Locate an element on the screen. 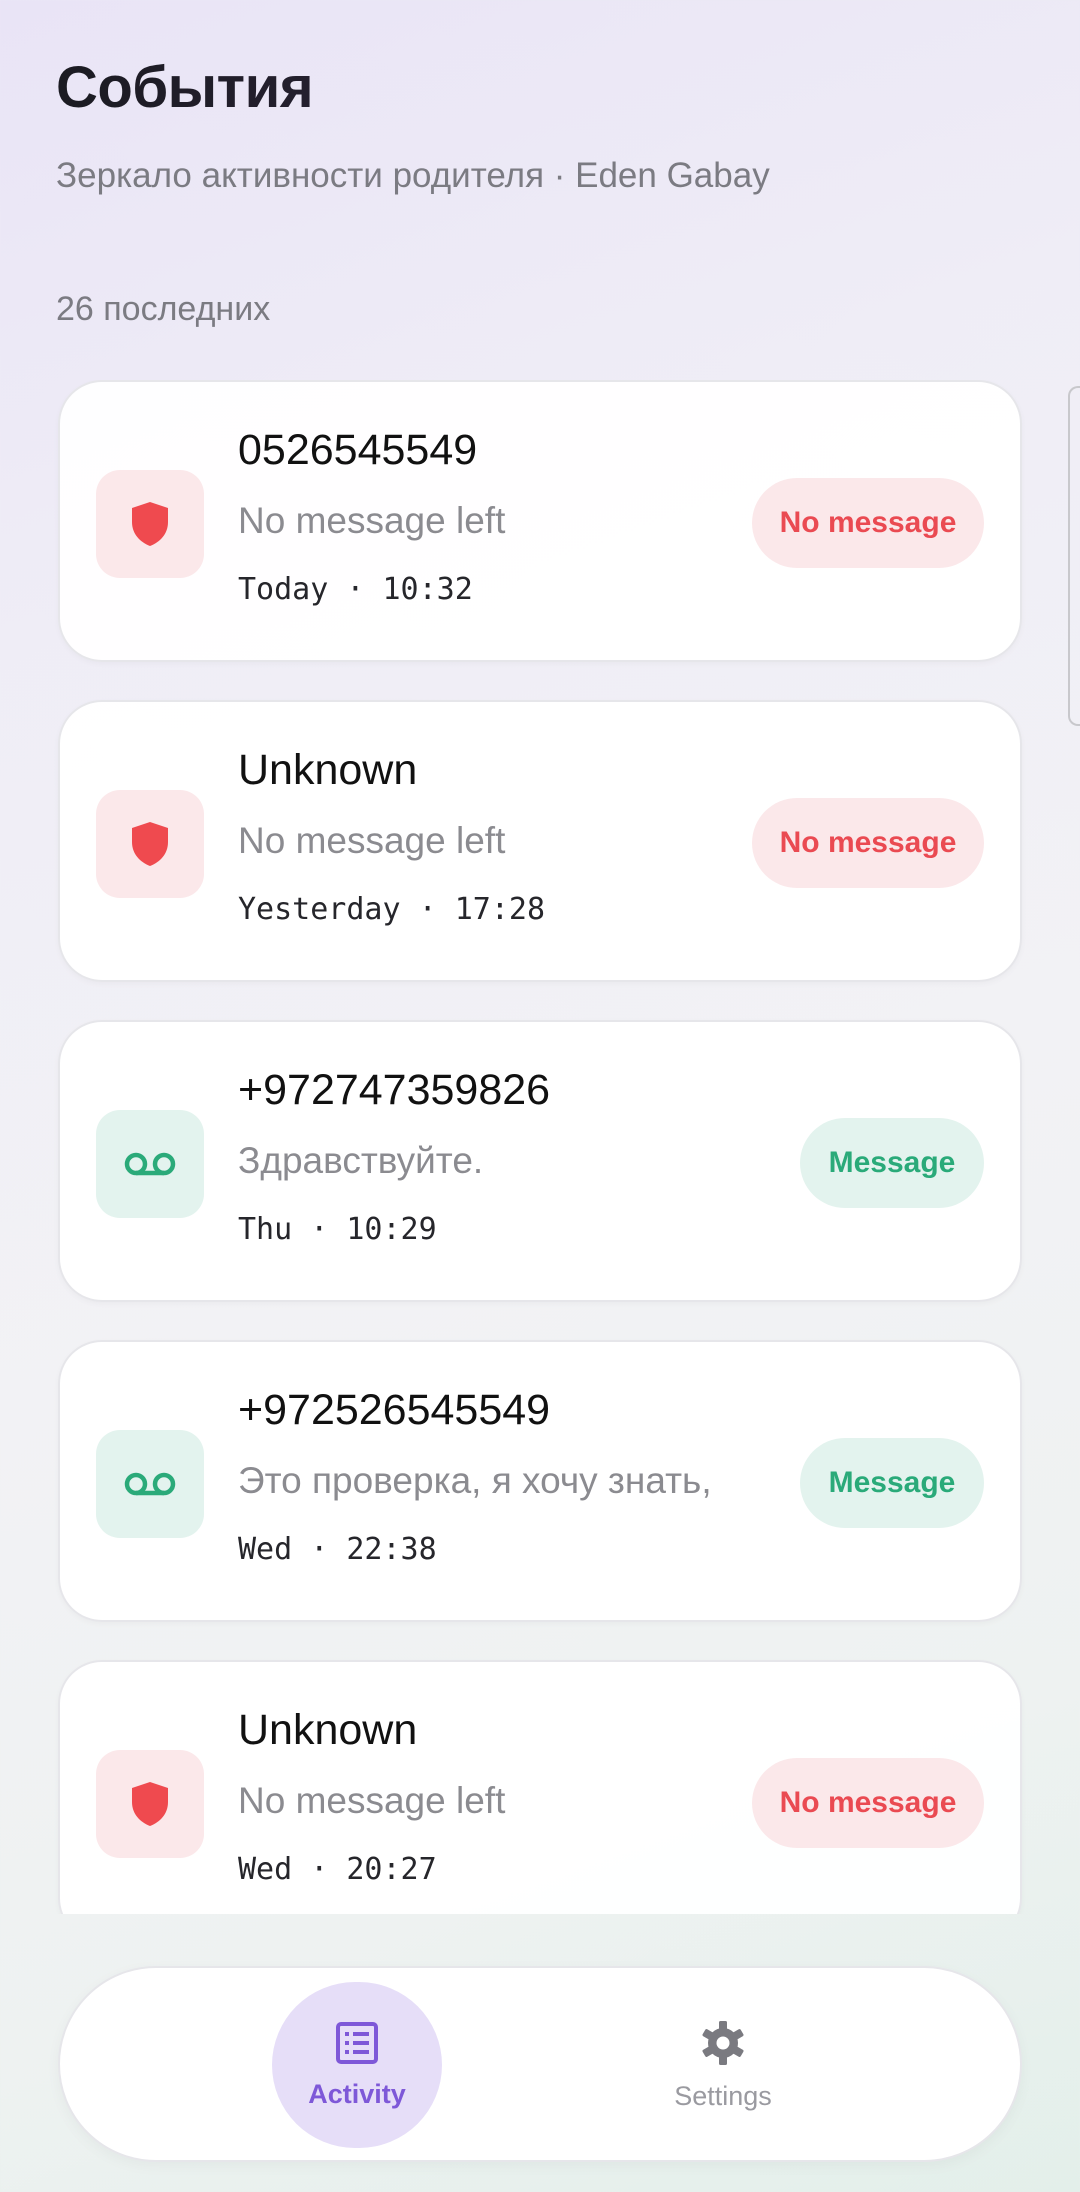 This screenshot has height=2192, width=1080. message-preview: Здравствуйте. is located at coordinates (361, 1160).